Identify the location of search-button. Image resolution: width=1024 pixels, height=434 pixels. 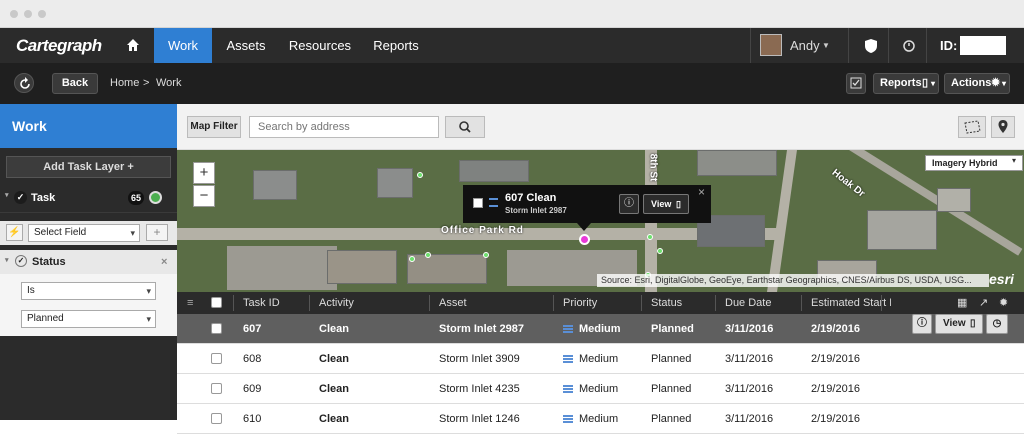
(465, 127).